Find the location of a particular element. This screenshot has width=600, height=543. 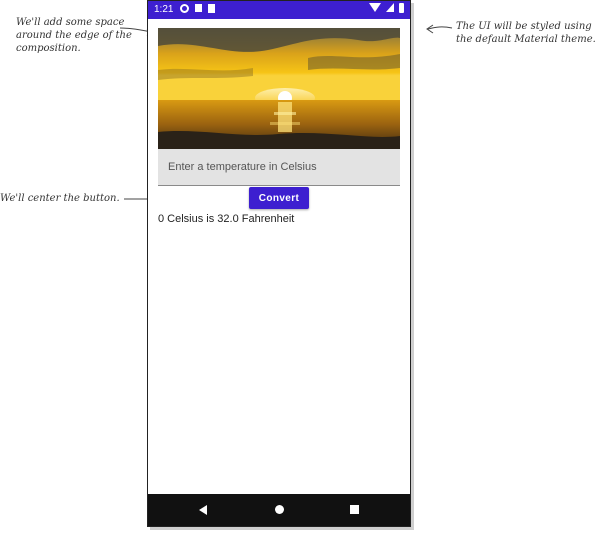

sd-card-icon is located at coordinates (211, 8).